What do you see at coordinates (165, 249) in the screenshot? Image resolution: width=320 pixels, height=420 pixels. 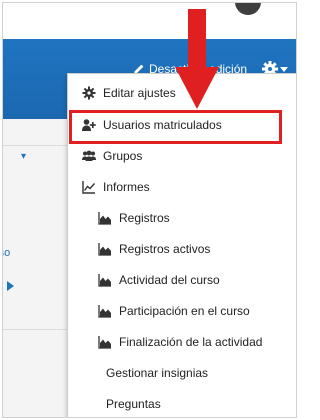 I see `menu-item-label: Registros activos` at bounding box center [165, 249].